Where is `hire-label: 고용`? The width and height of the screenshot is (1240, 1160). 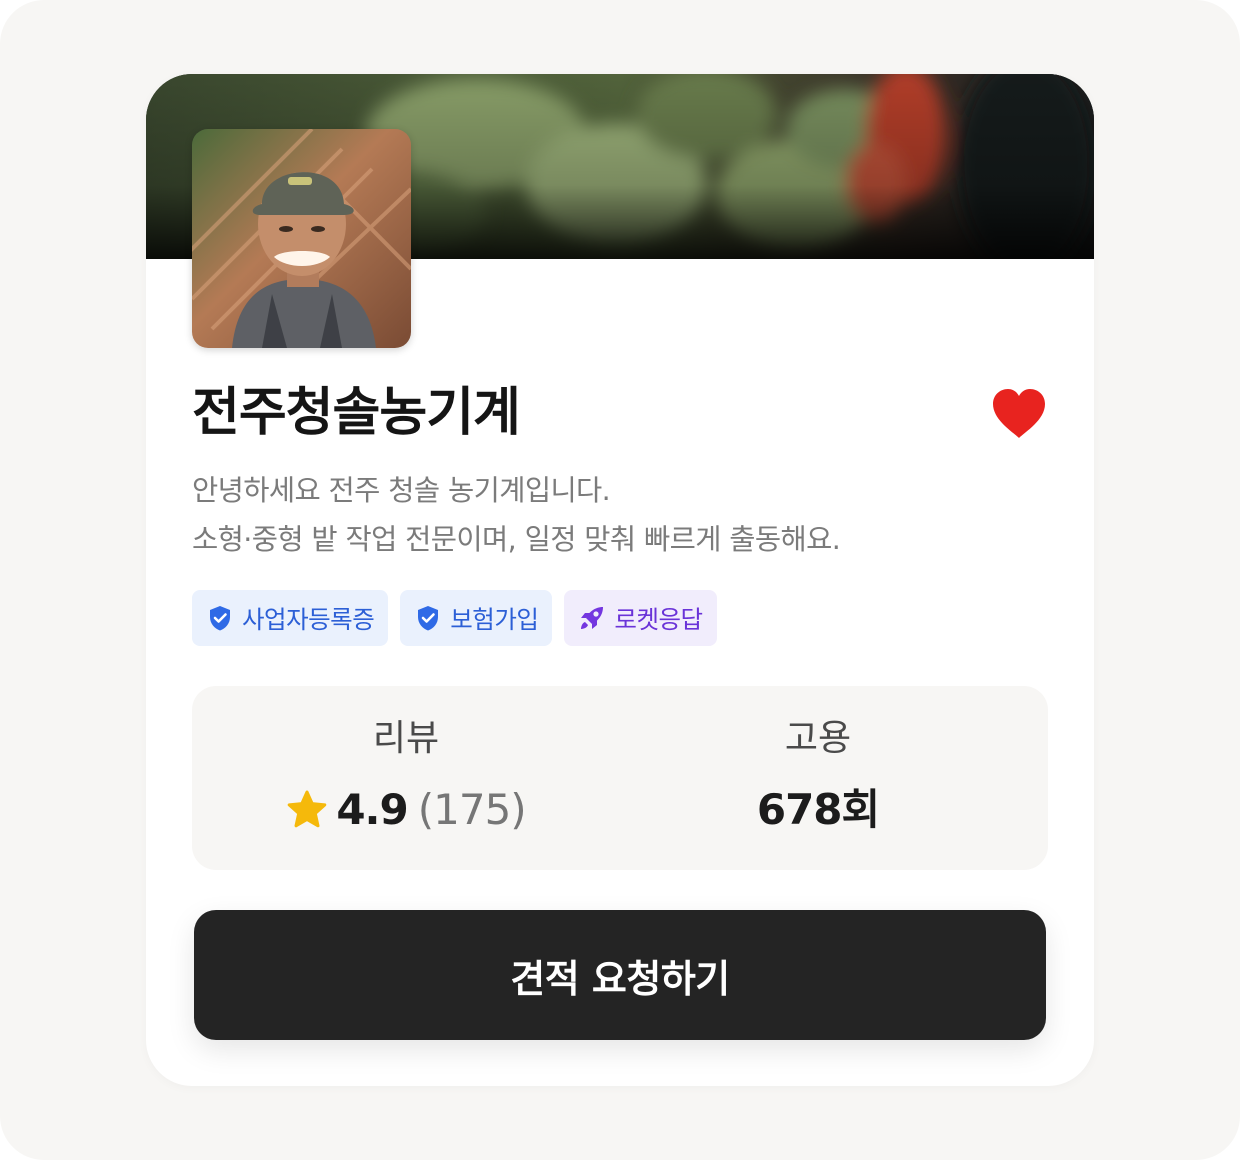 hire-label: 고용 is located at coordinates (818, 738).